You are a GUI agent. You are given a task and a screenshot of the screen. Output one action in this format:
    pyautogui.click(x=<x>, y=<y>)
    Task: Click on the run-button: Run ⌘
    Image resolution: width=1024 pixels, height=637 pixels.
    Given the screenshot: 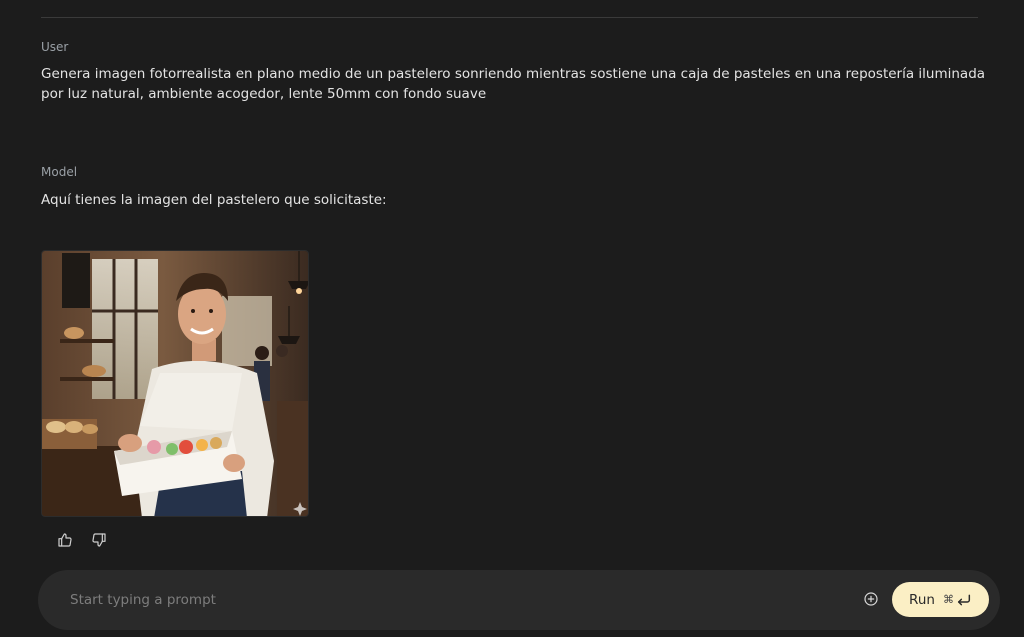 What is the action you would take?
    pyautogui.click(x=940, y=599)
    